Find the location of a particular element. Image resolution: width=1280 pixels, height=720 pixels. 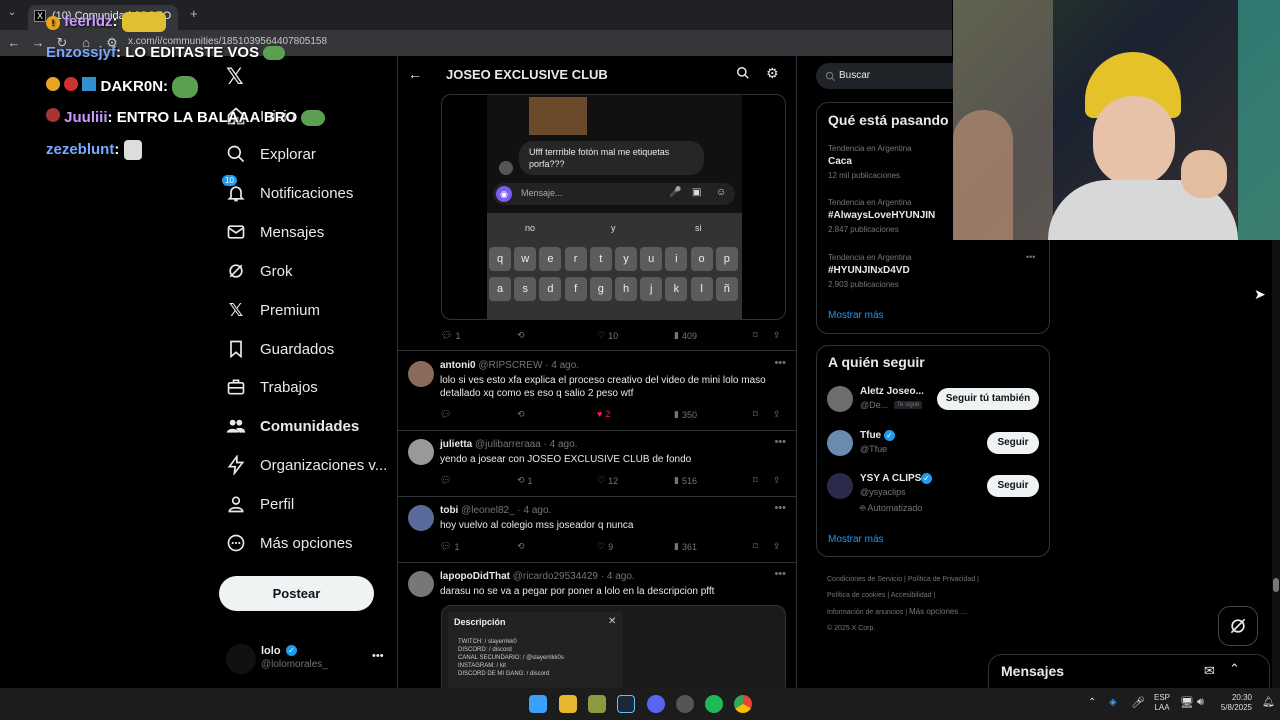

keyboard-key: a is located at coordinates (500, 289).